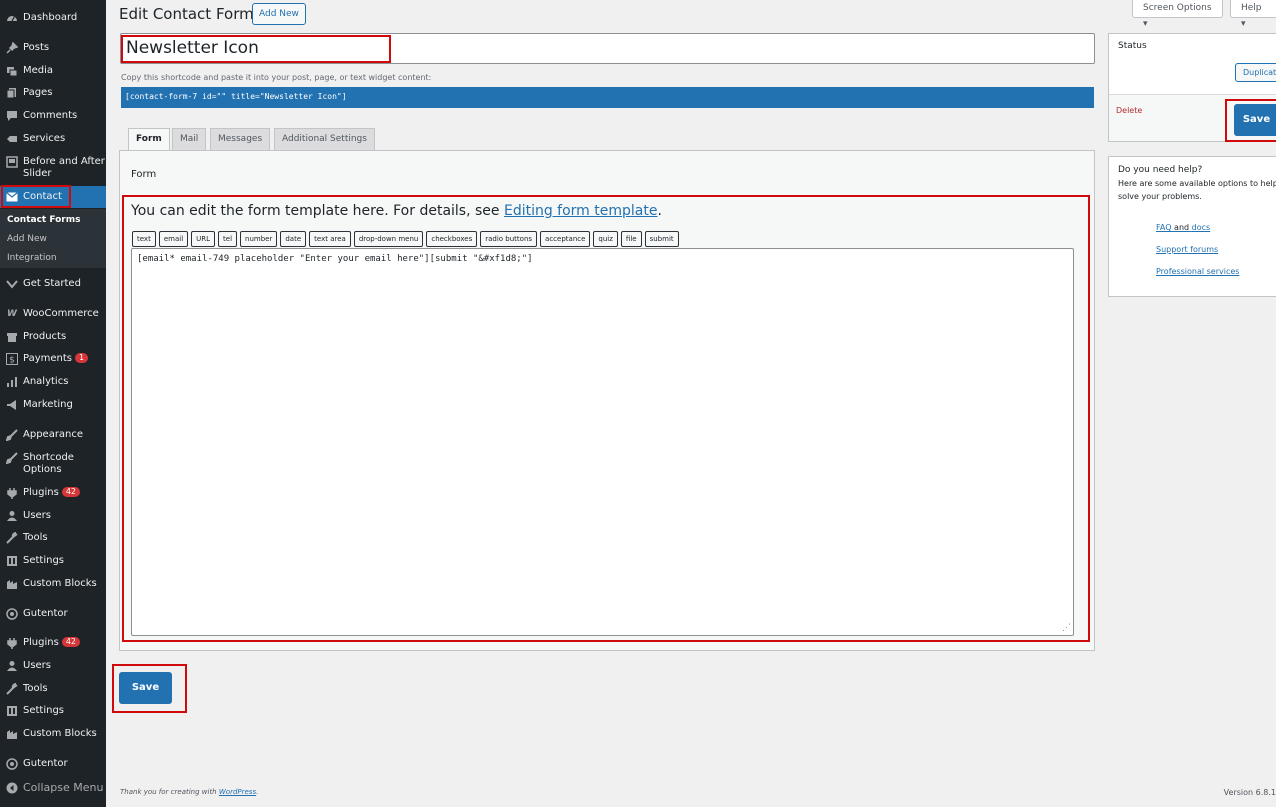 The image size is (1276, 807). I want to click on screen-options-button: Screen Options ▾, so click(1177, 14).